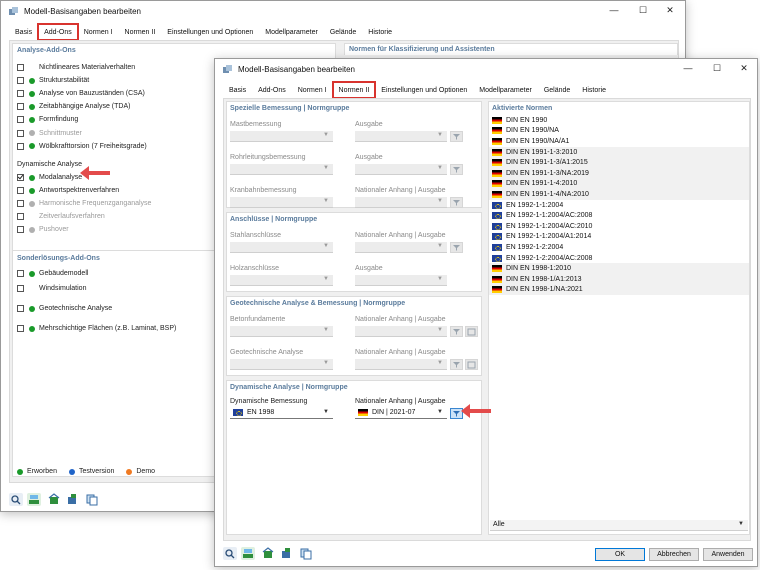 The image size is (760, 570). Describe the element at coordinates (619, 194) in the screenshot. I see `norm-item: DIN EN 1991-1-4/NA:2010` at that location.